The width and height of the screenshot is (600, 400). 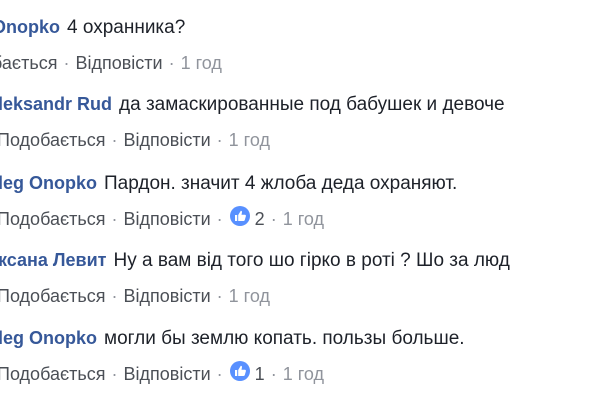 I want to click on reaction-count: 1, so click(x=260, y=374).